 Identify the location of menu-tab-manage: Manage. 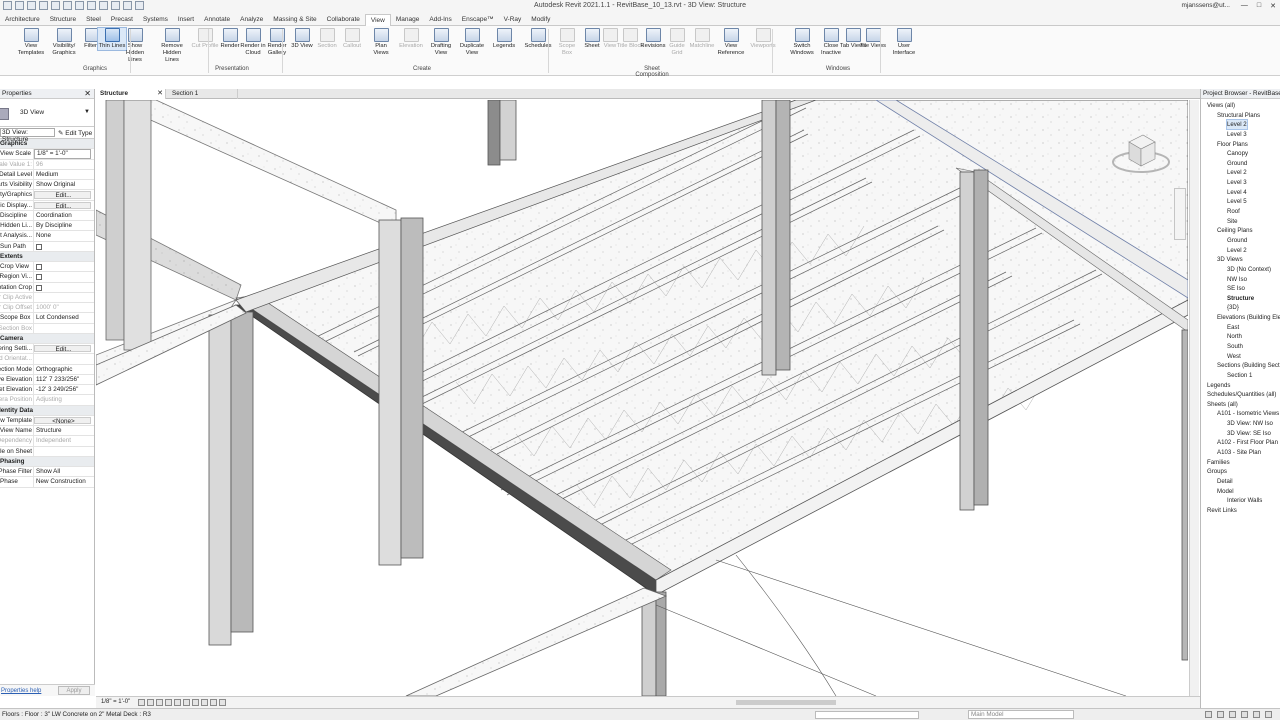
(408, 19).